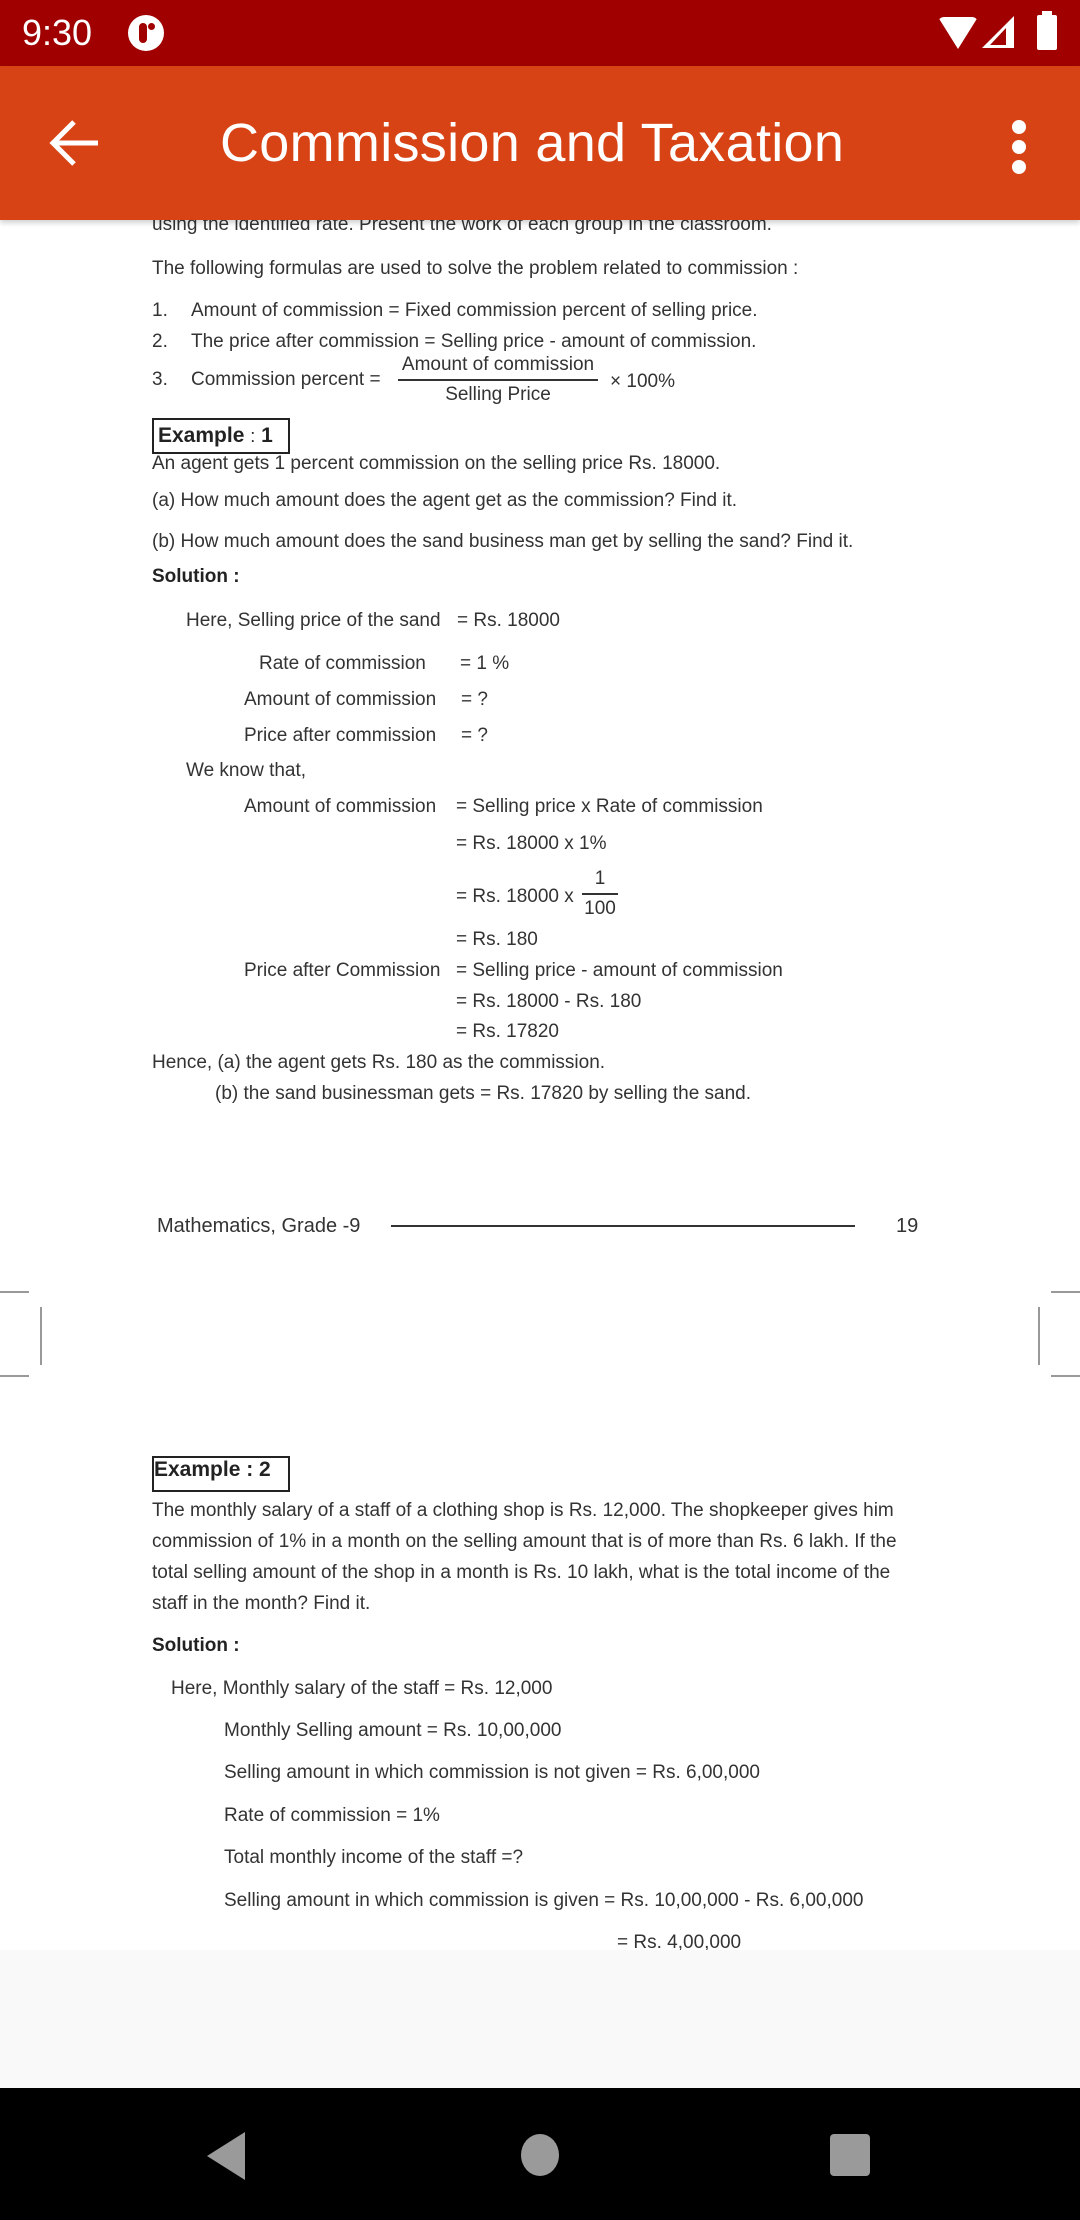  What do you see at coordinates (201, 435) in the screenshot?
I see `example-label: Example` at bounding box center [201, 435].